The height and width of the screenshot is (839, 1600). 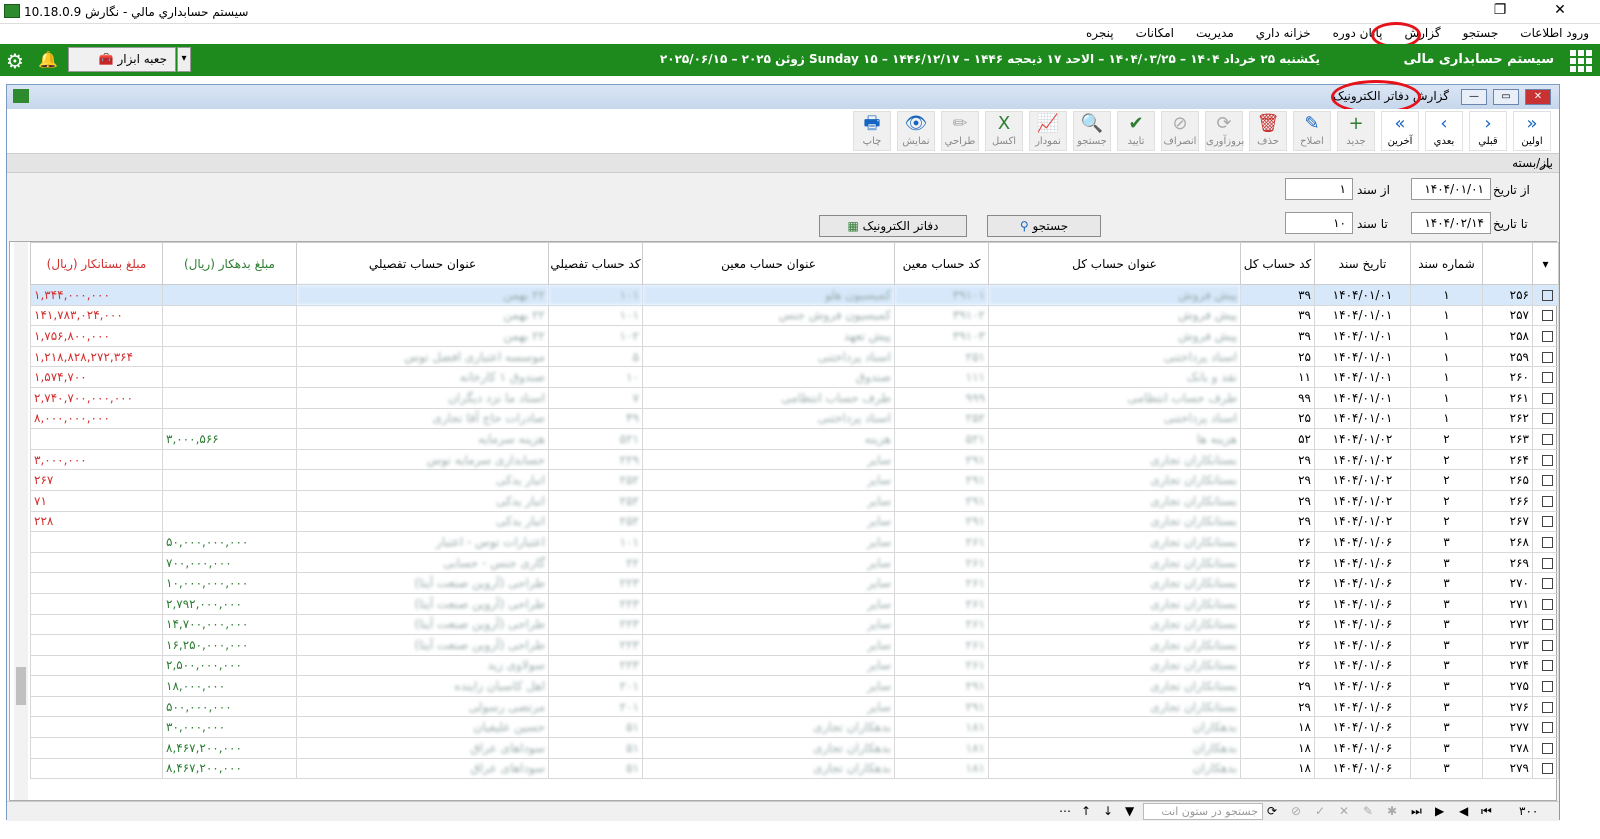 I want to click on nav-prev-icon: ◀, so click(x=1463, y=811).